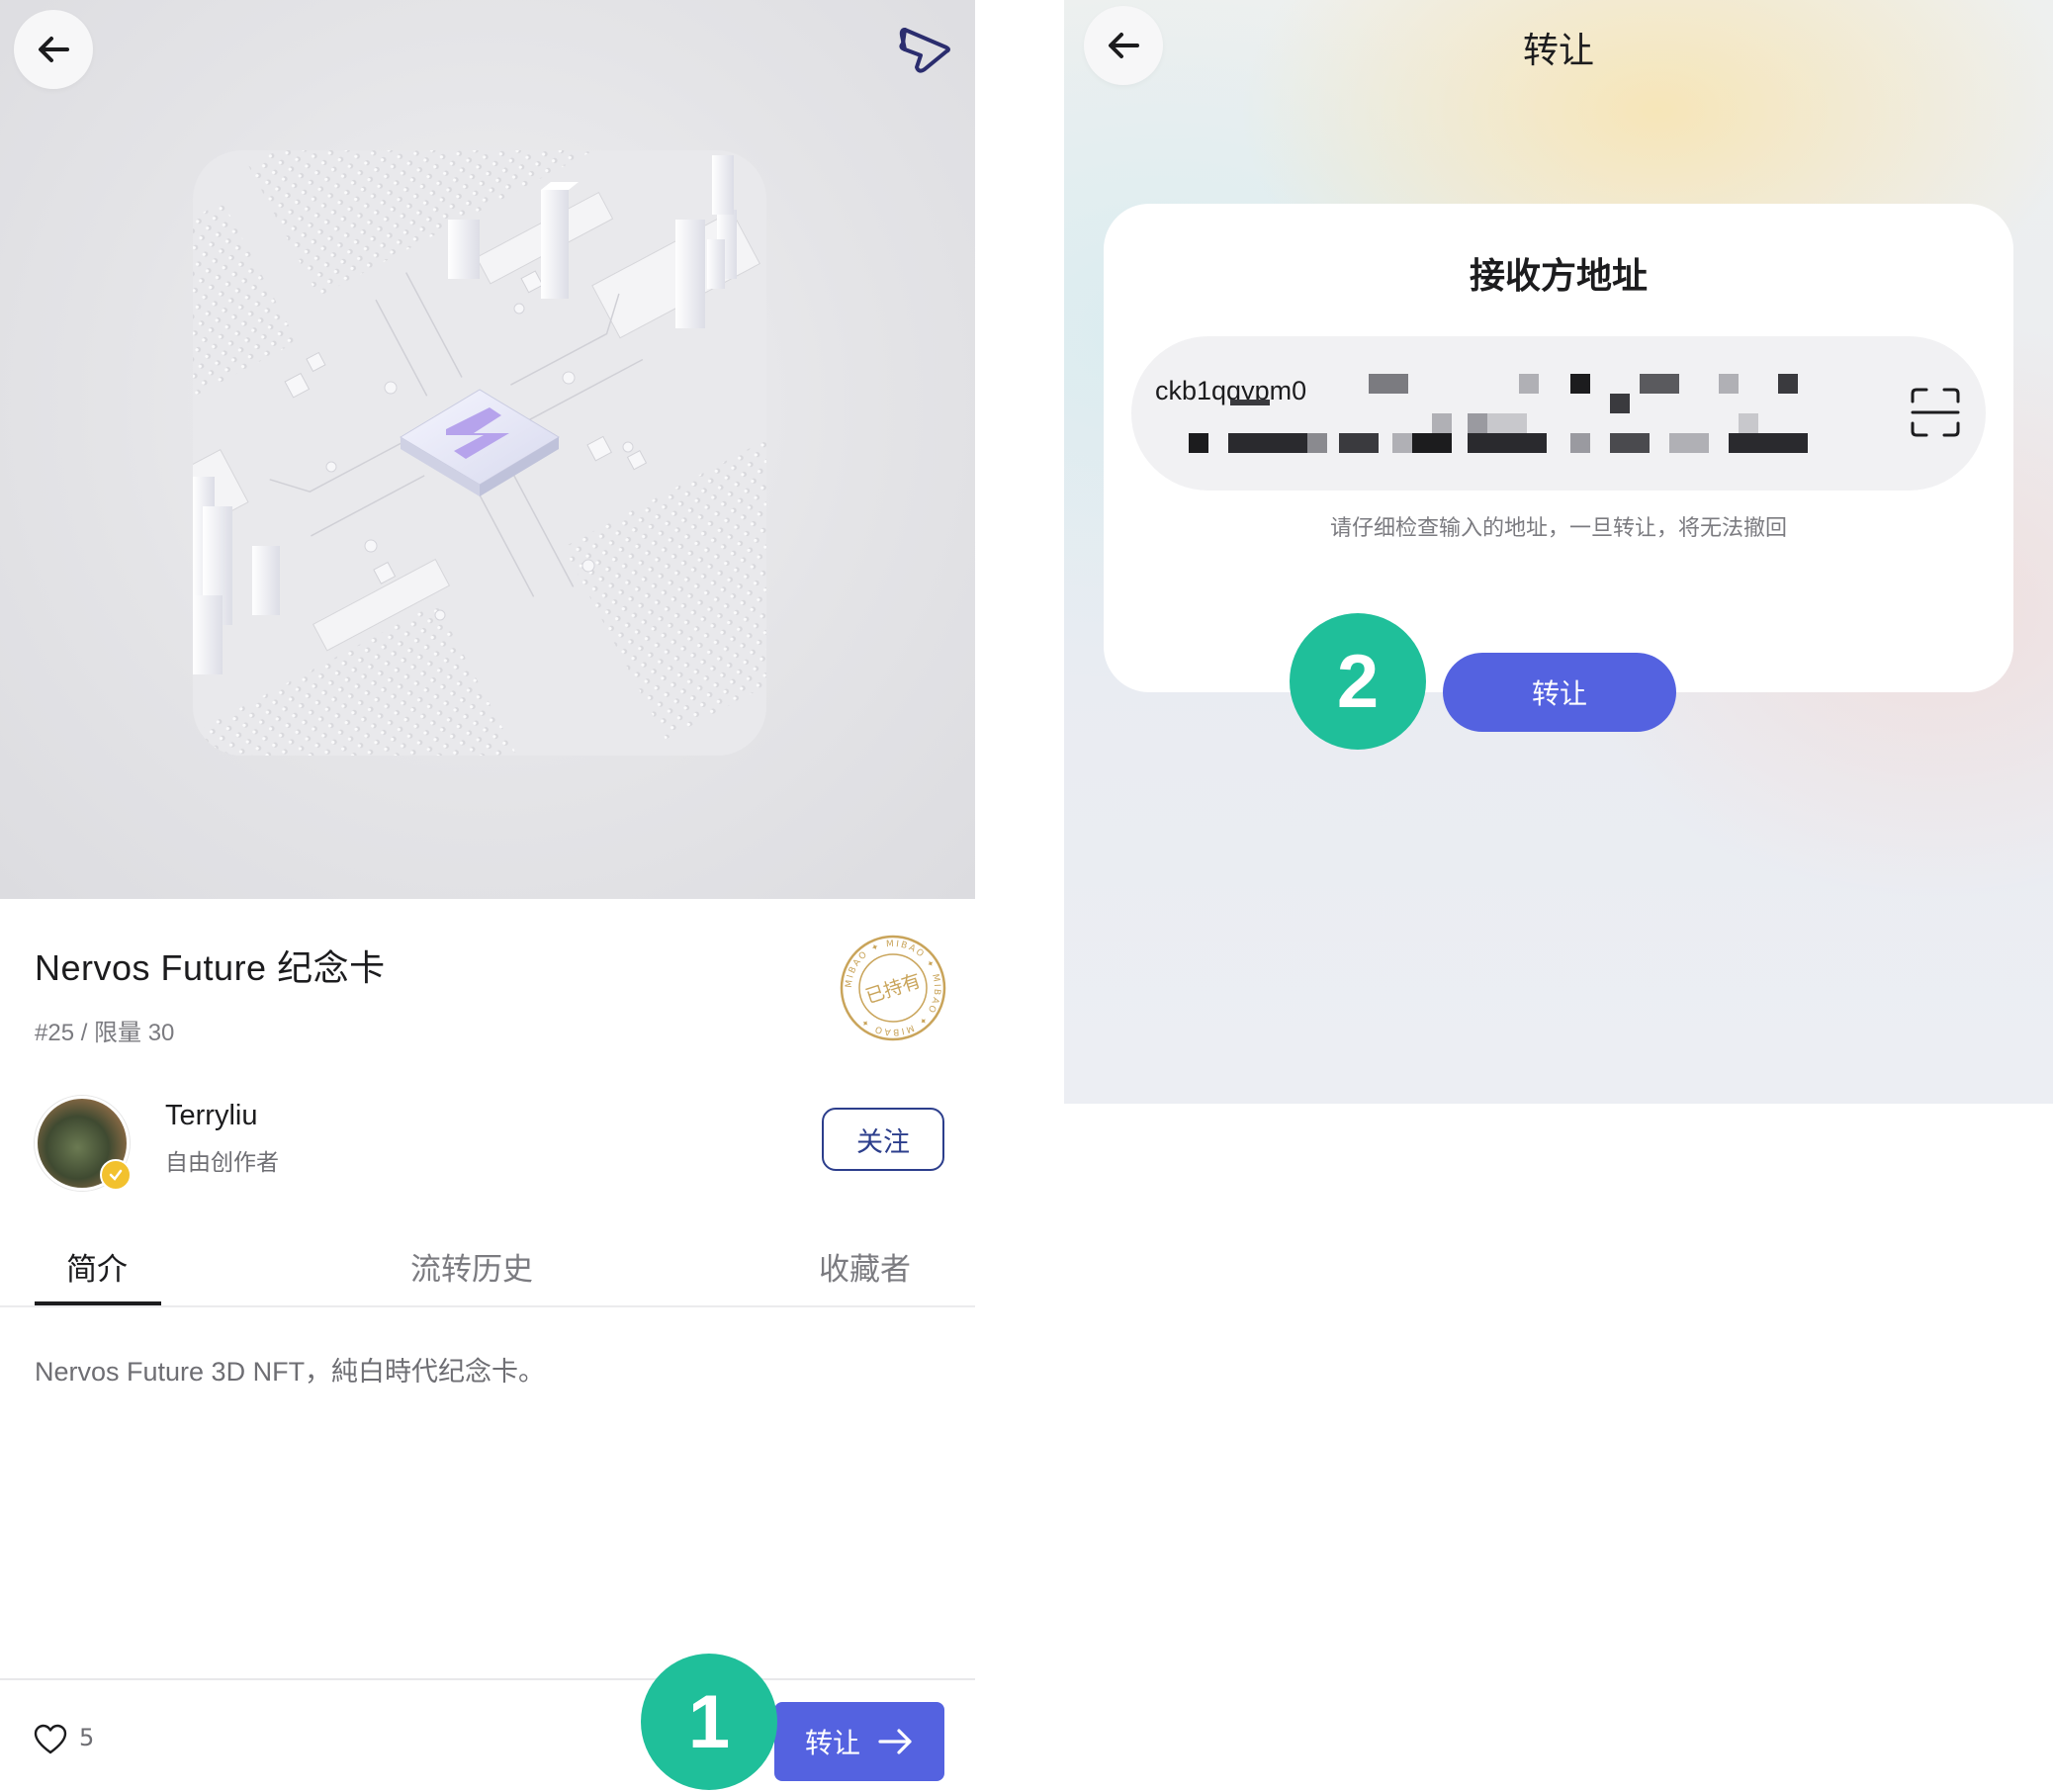  Describe the element at coordinates (222, 1163) in the screenshot. I see `creator-role: 自由创作者` at that location.